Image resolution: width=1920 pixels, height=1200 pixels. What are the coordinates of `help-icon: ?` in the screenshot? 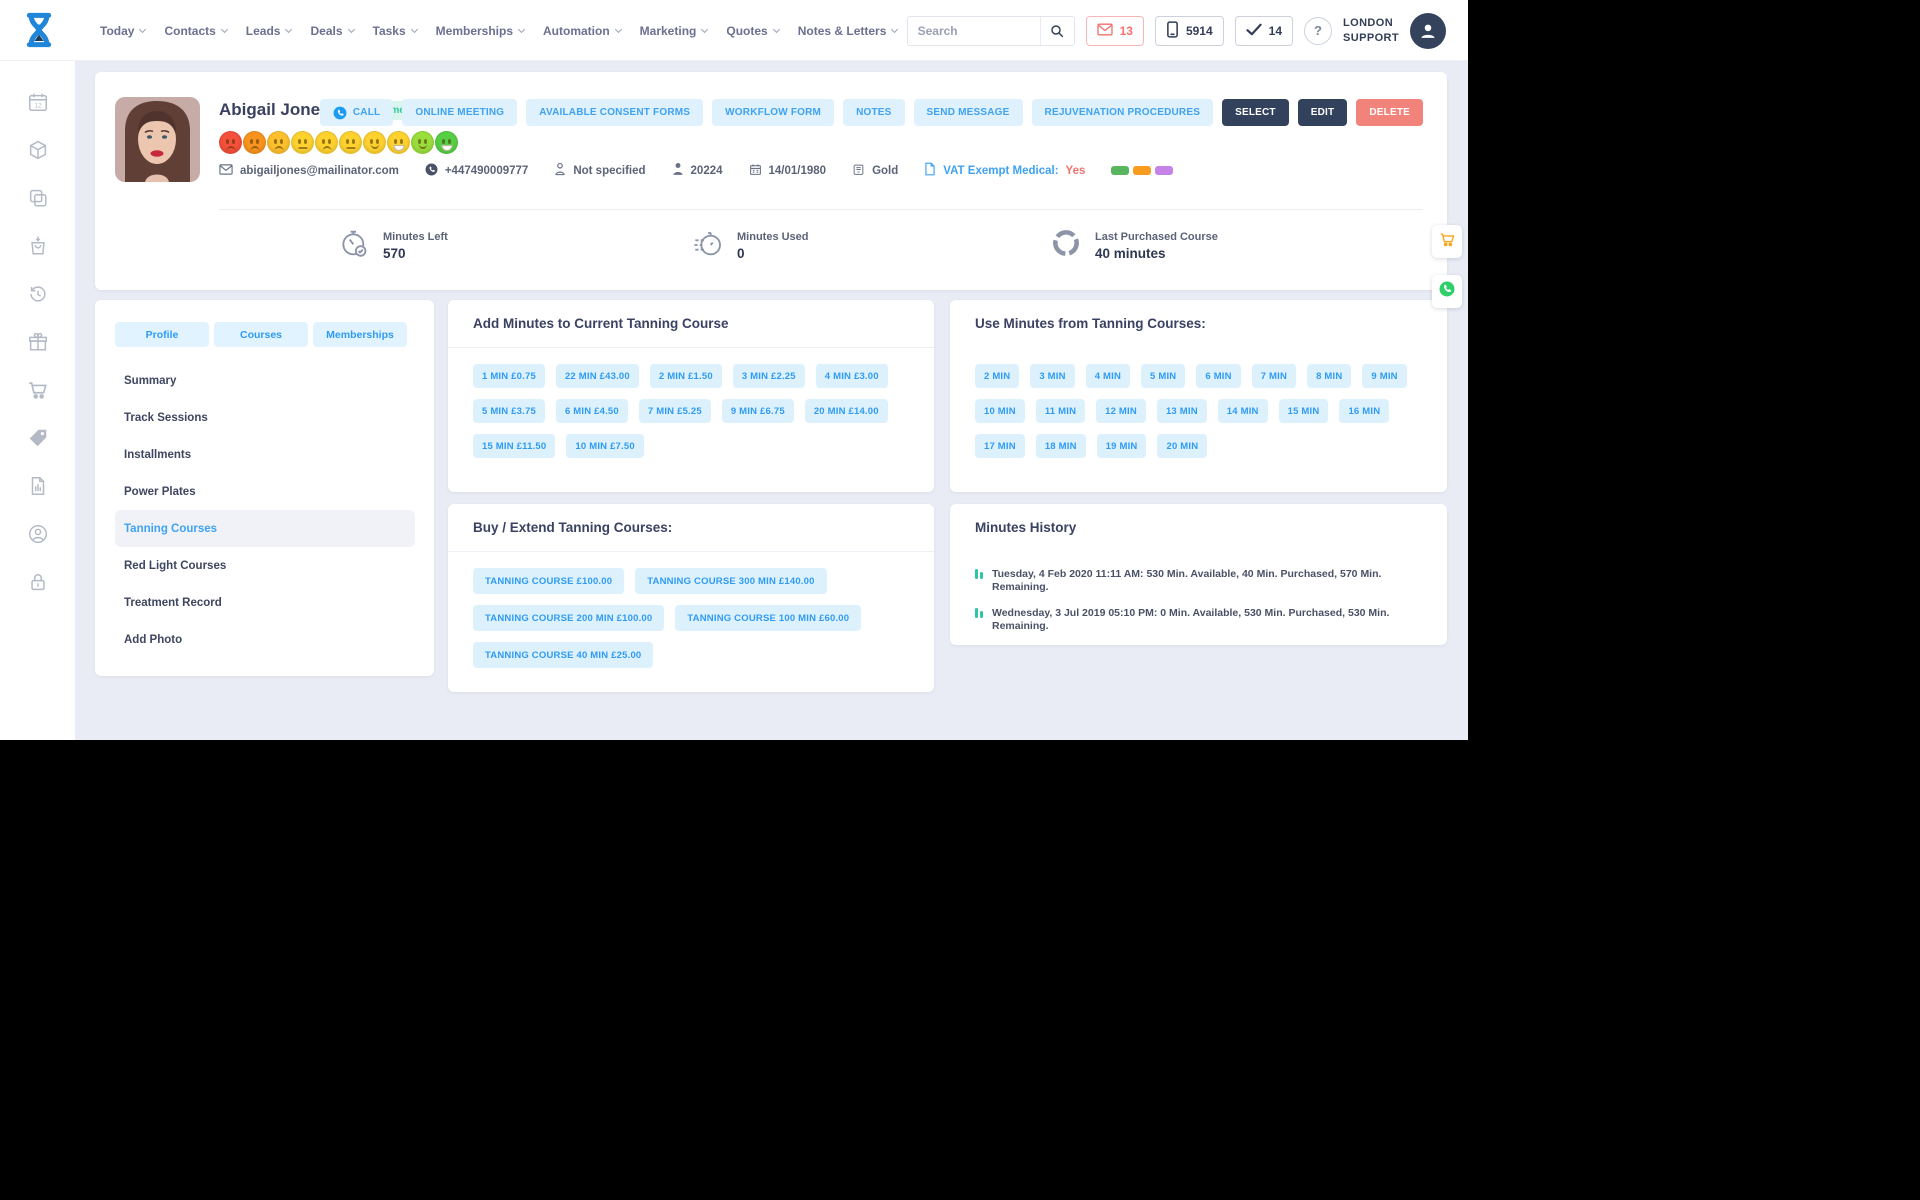 It's located at (1318, 30).